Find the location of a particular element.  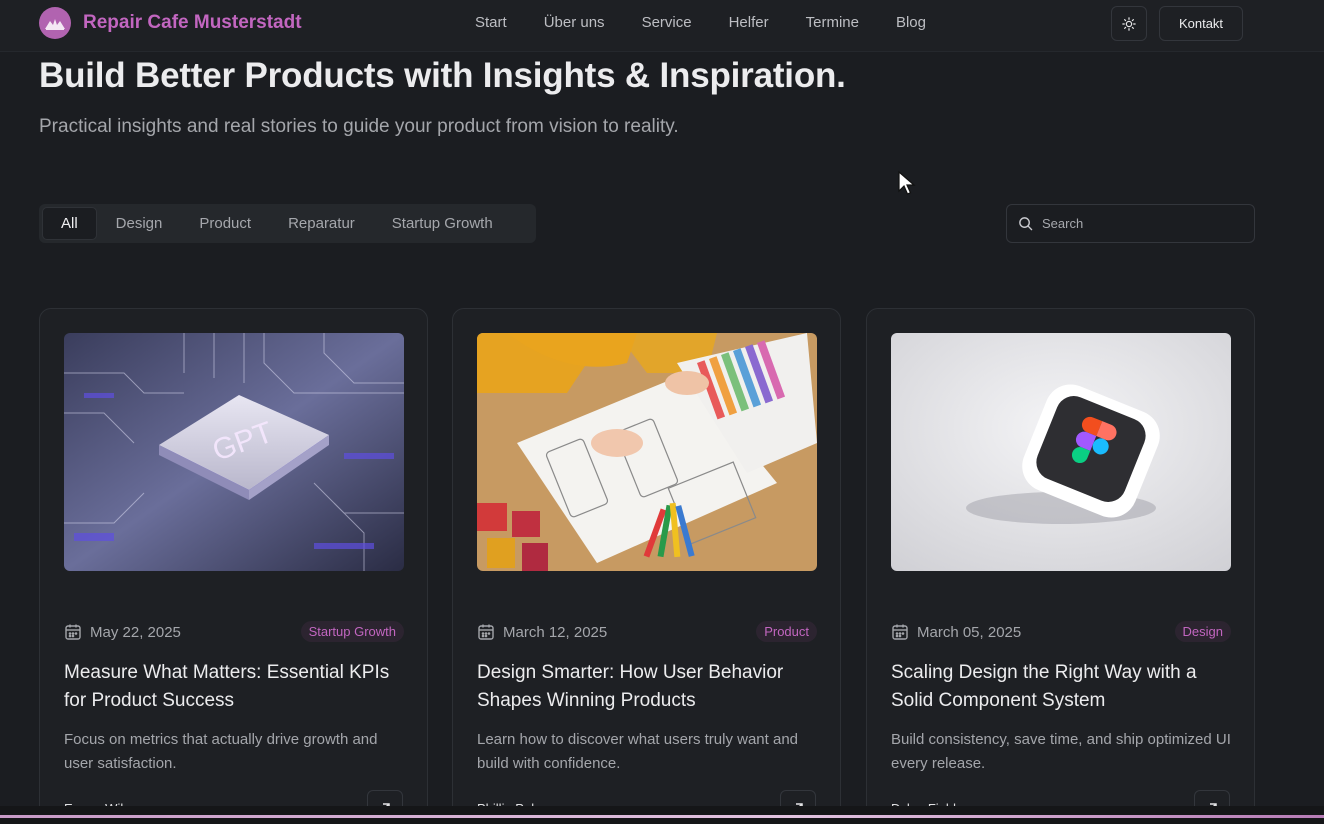

mouse-cursor-icon is located at coordinates (907, 182).